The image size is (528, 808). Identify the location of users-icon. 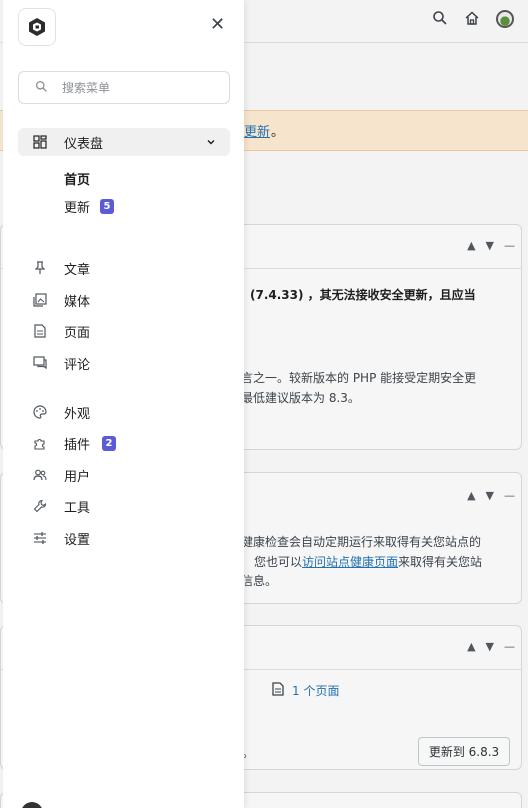
(40, 475).